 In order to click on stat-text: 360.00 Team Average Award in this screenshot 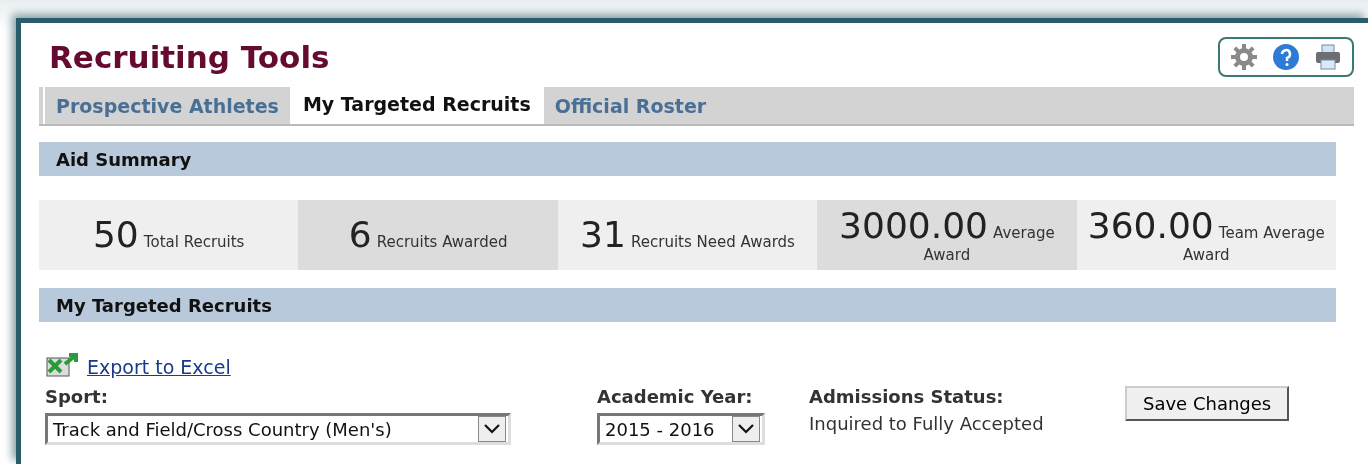, I will do `click(1206, 235)`.